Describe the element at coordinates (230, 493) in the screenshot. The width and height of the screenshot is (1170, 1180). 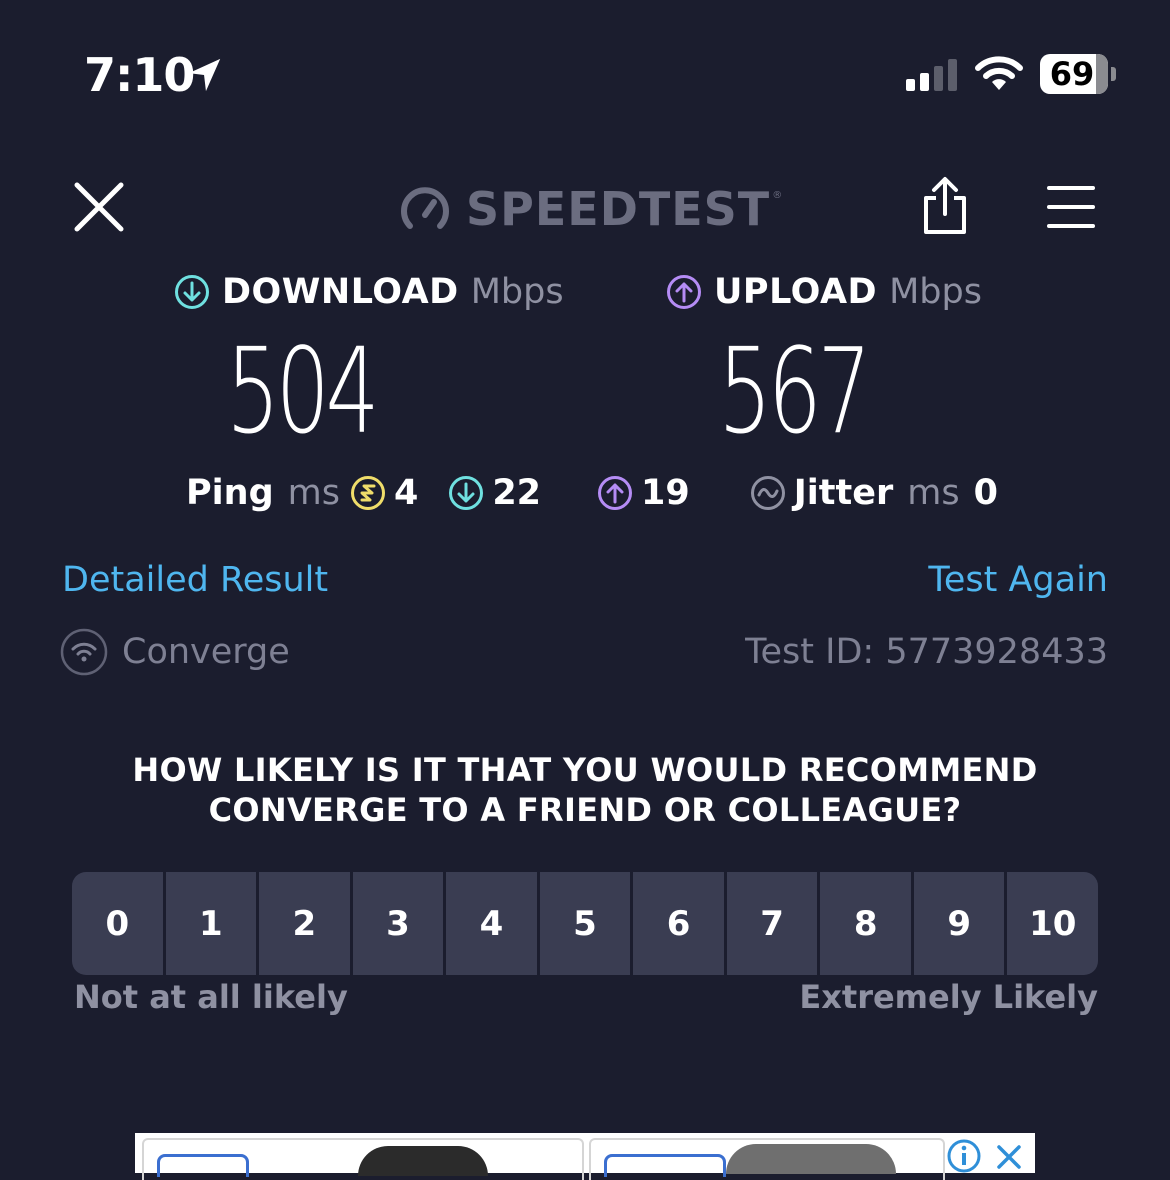
I see `ping-label: Ping` at that location.